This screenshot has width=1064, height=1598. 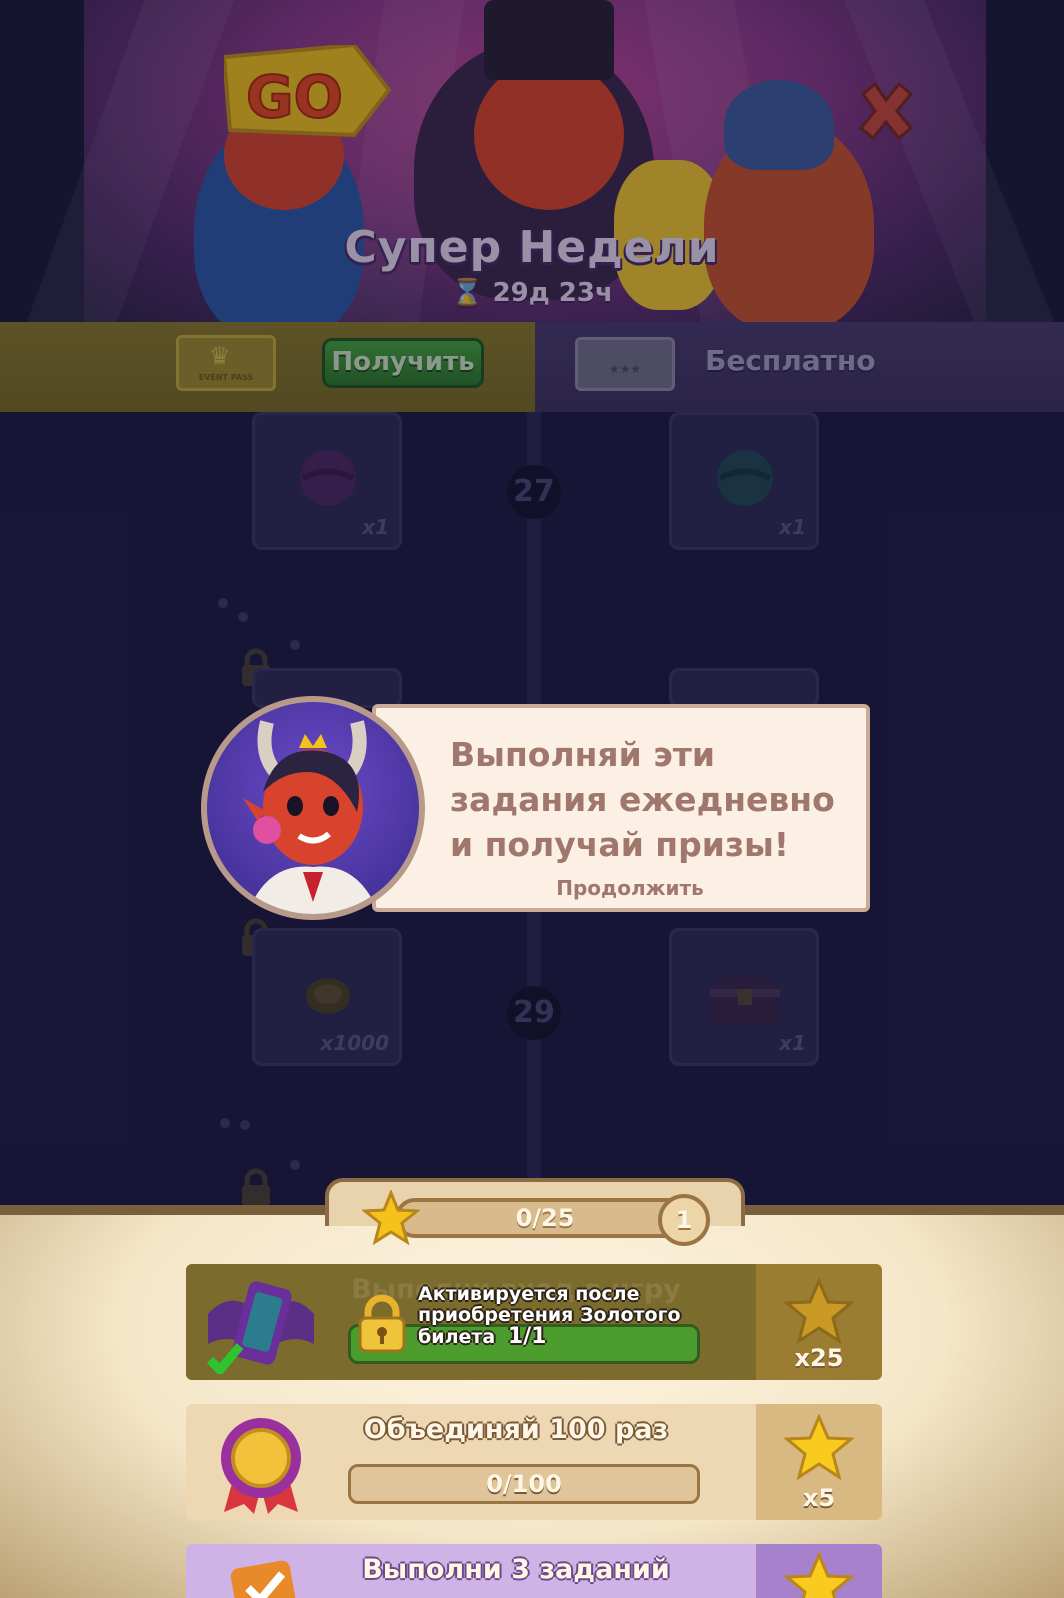 I want to click on avatar, so click(x=313, y=808).